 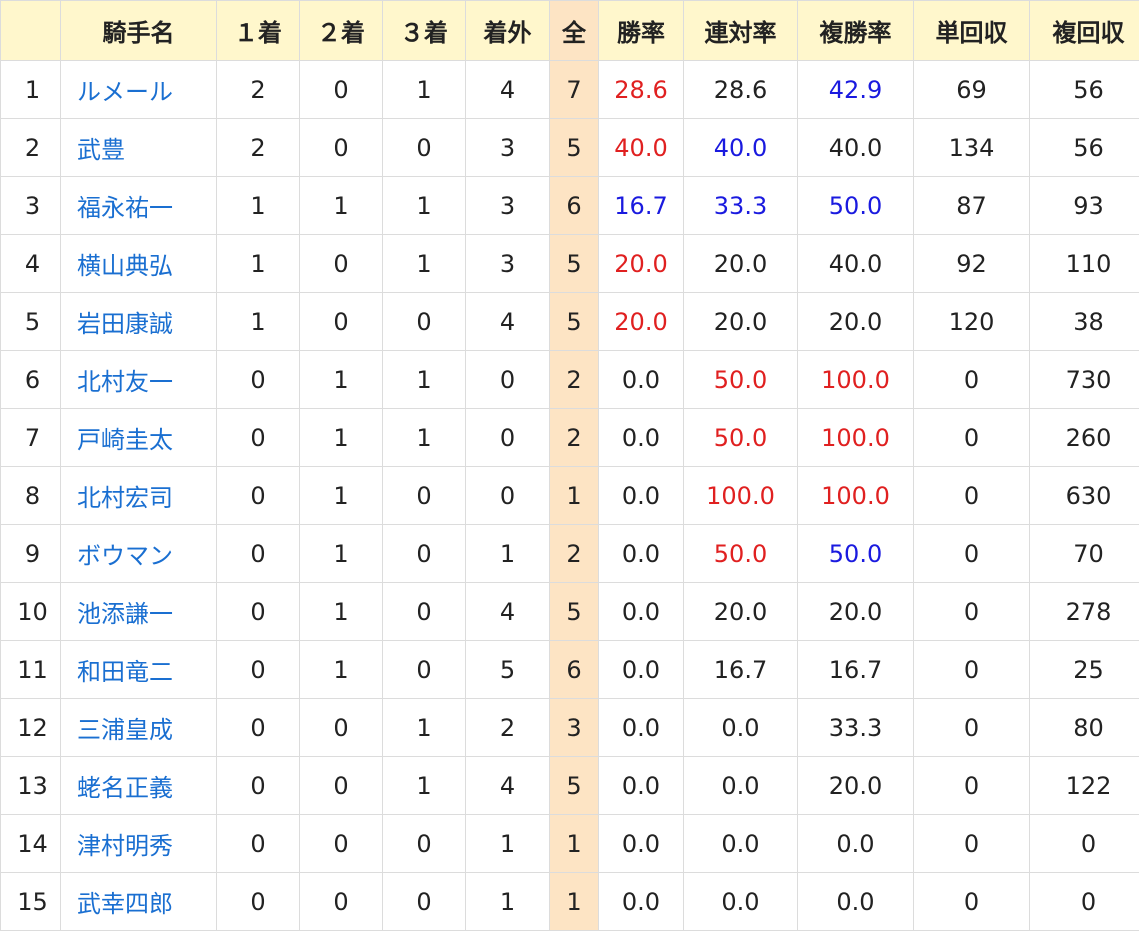 I want to click on cell-rank: 6, so click(x=30, y=379).